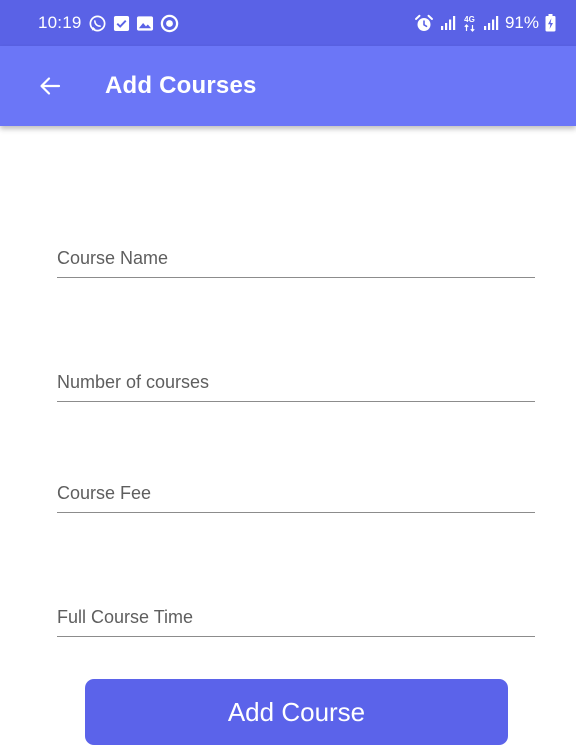 The image size is (576, 745). I want to click on course-fee-field, so click(296, 488).